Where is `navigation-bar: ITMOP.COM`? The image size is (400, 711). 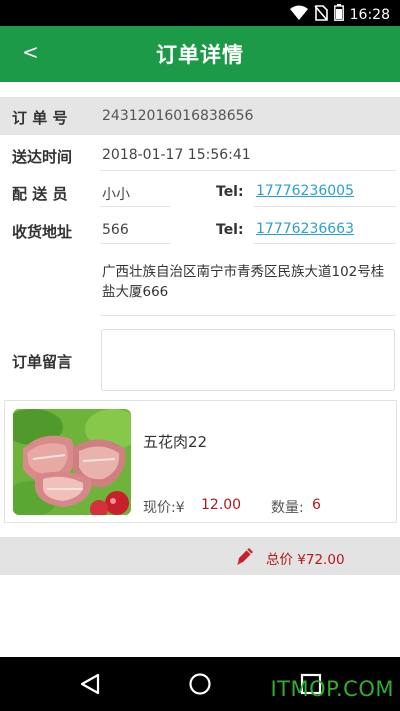 navigation-bar: ITMOP.COM is located at coordinates (200, 684).